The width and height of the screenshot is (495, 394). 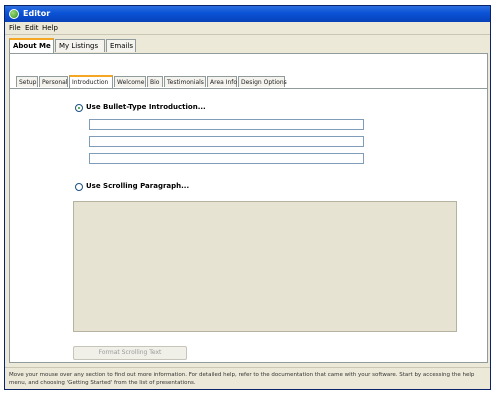 I want to click on tab-bio: Bio, so click(x=155, y=81).